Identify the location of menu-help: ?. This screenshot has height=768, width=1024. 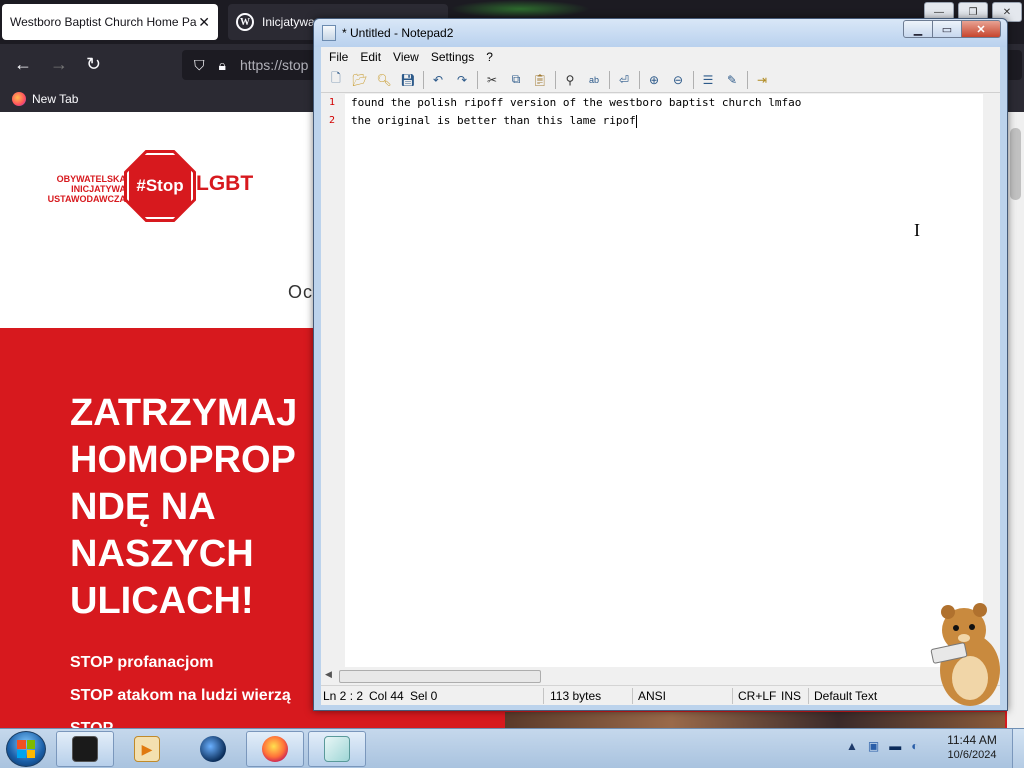
(489, 57).